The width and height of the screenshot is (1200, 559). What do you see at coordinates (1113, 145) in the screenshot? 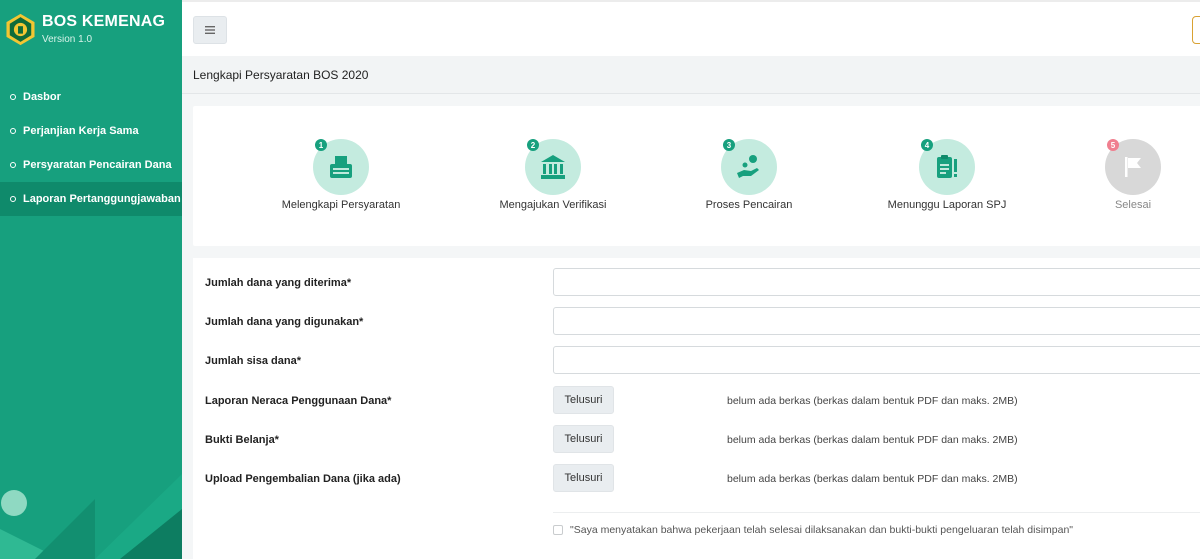
I see `step-number: 5` at bounding box center [1113, 145].